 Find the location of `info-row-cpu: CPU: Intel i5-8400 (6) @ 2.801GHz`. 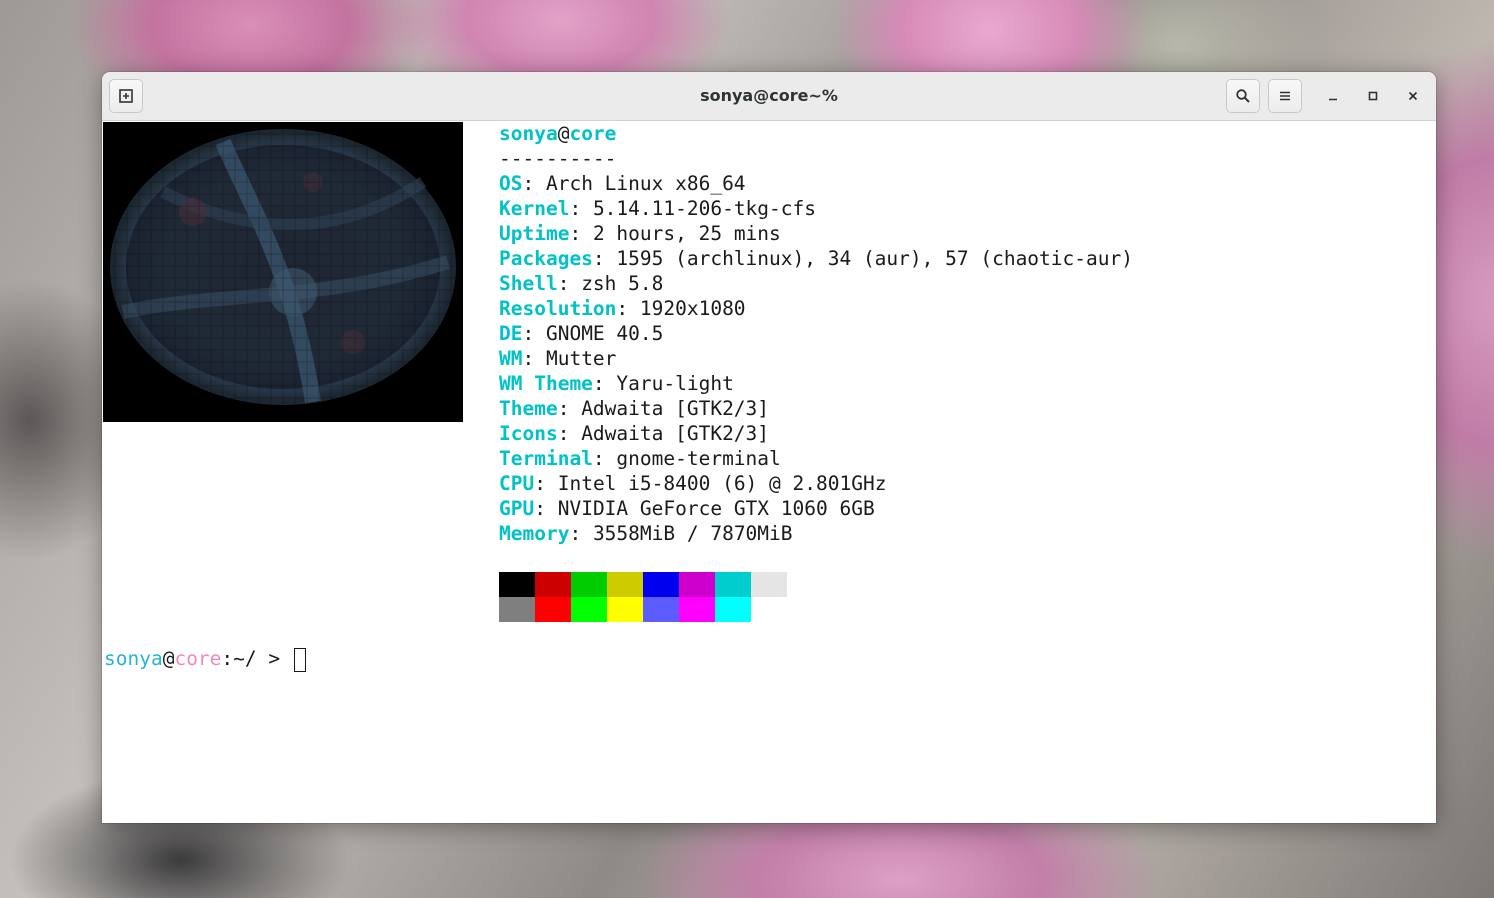

info-row-cpu: CPU: Intel i5-8400 (6) @ 2.801GHz is located at coordinates (693, 483).